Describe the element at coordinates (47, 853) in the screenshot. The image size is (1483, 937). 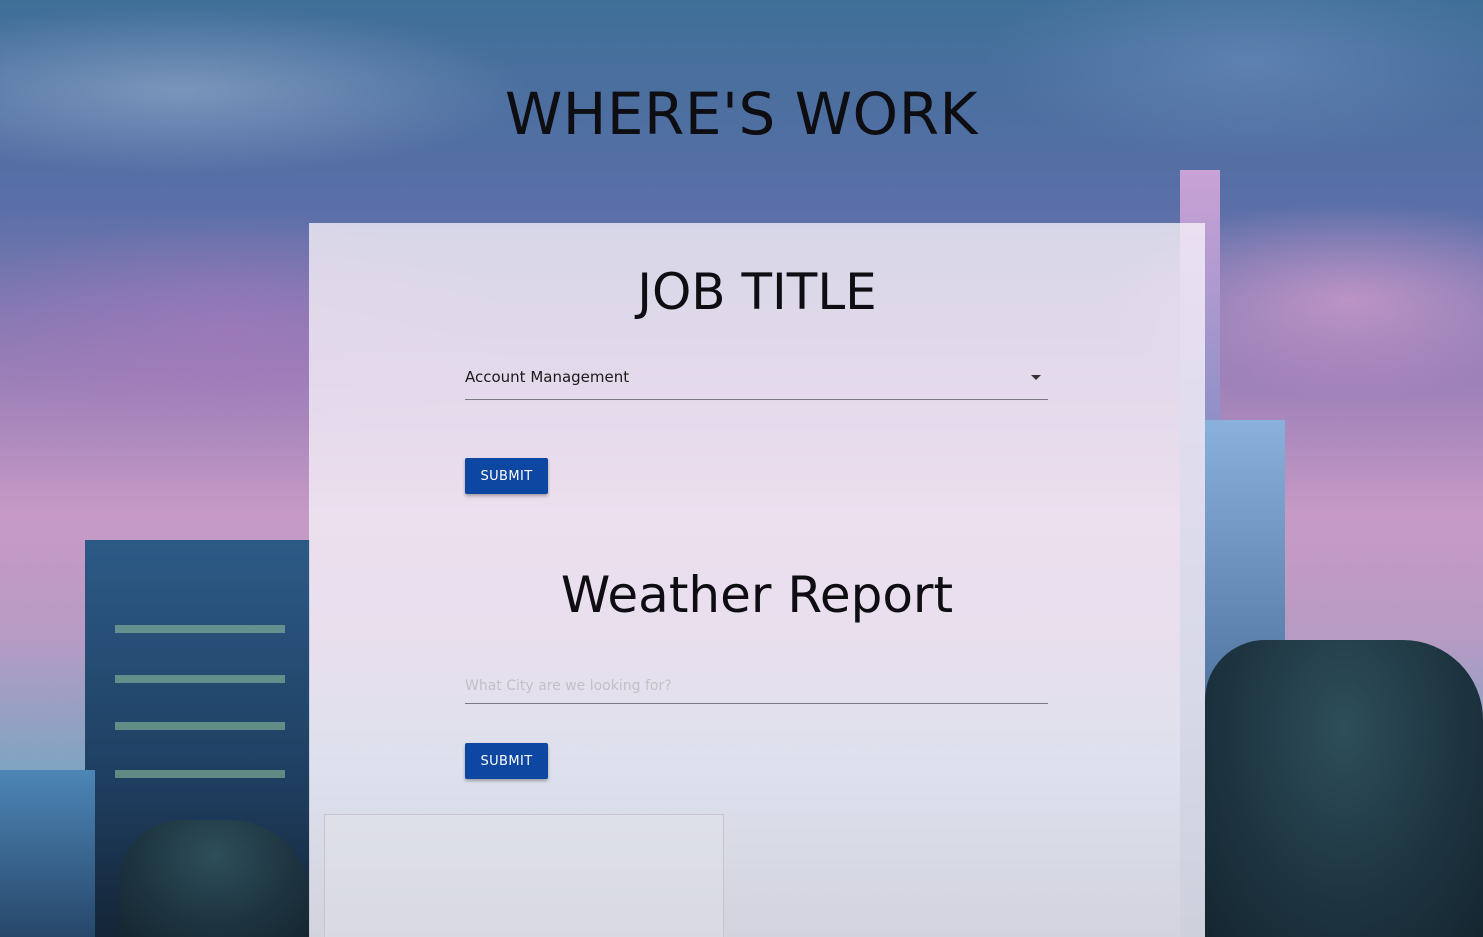
I see `background-building-far-left` at that location.